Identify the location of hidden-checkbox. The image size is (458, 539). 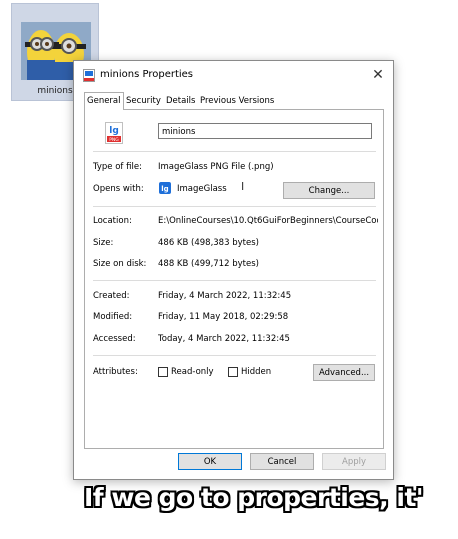
(233, 372).